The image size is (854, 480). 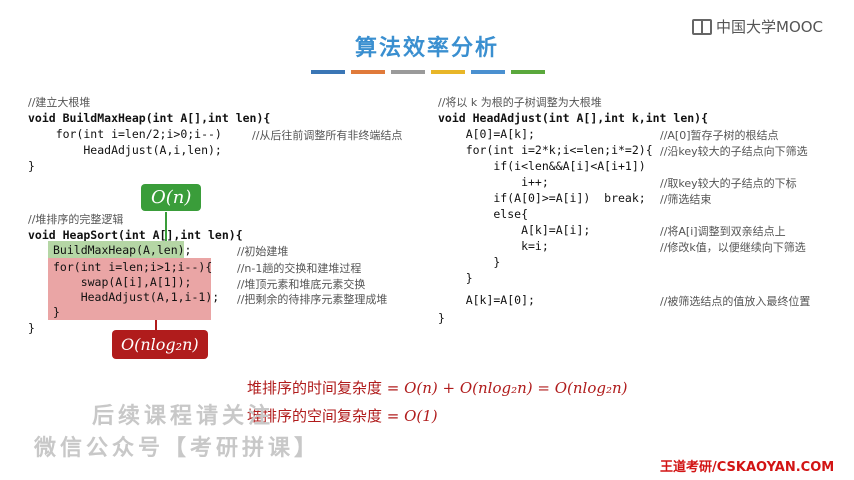 What do you see at coordinates (723, 231) in the screenshot?
I see `code-comment: //将A[i]调整到双亲结点上` at bounding box center [723, 231].